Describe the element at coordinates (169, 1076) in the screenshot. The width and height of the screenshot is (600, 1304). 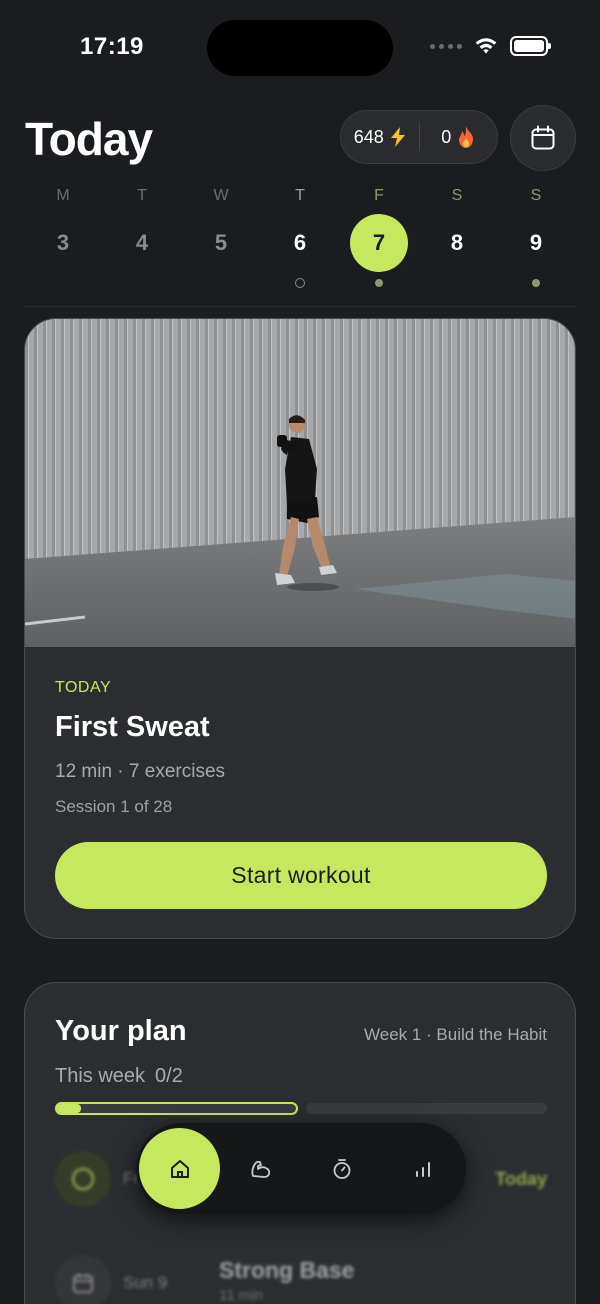
I see `weekly-progress-count: 0/2` at that location.